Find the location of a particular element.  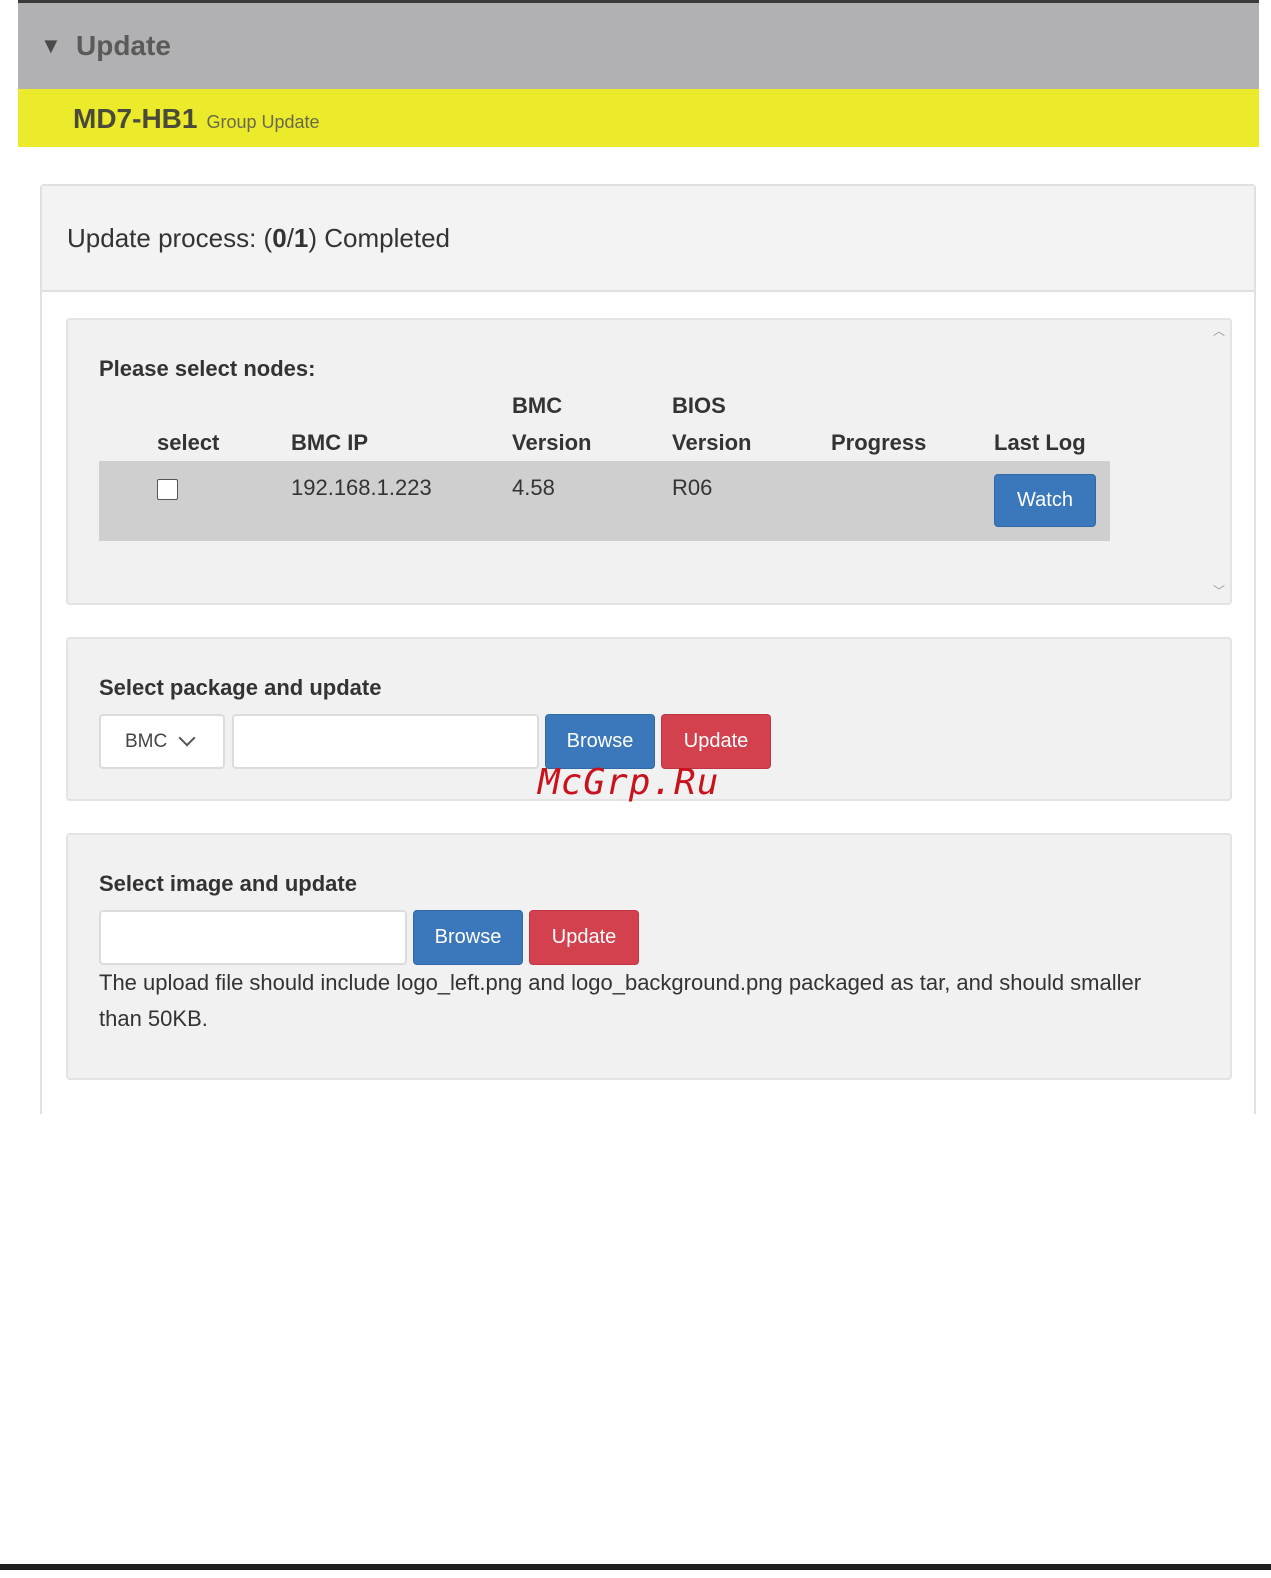

package-type-select: BMC is located at coordinates (162, 741).